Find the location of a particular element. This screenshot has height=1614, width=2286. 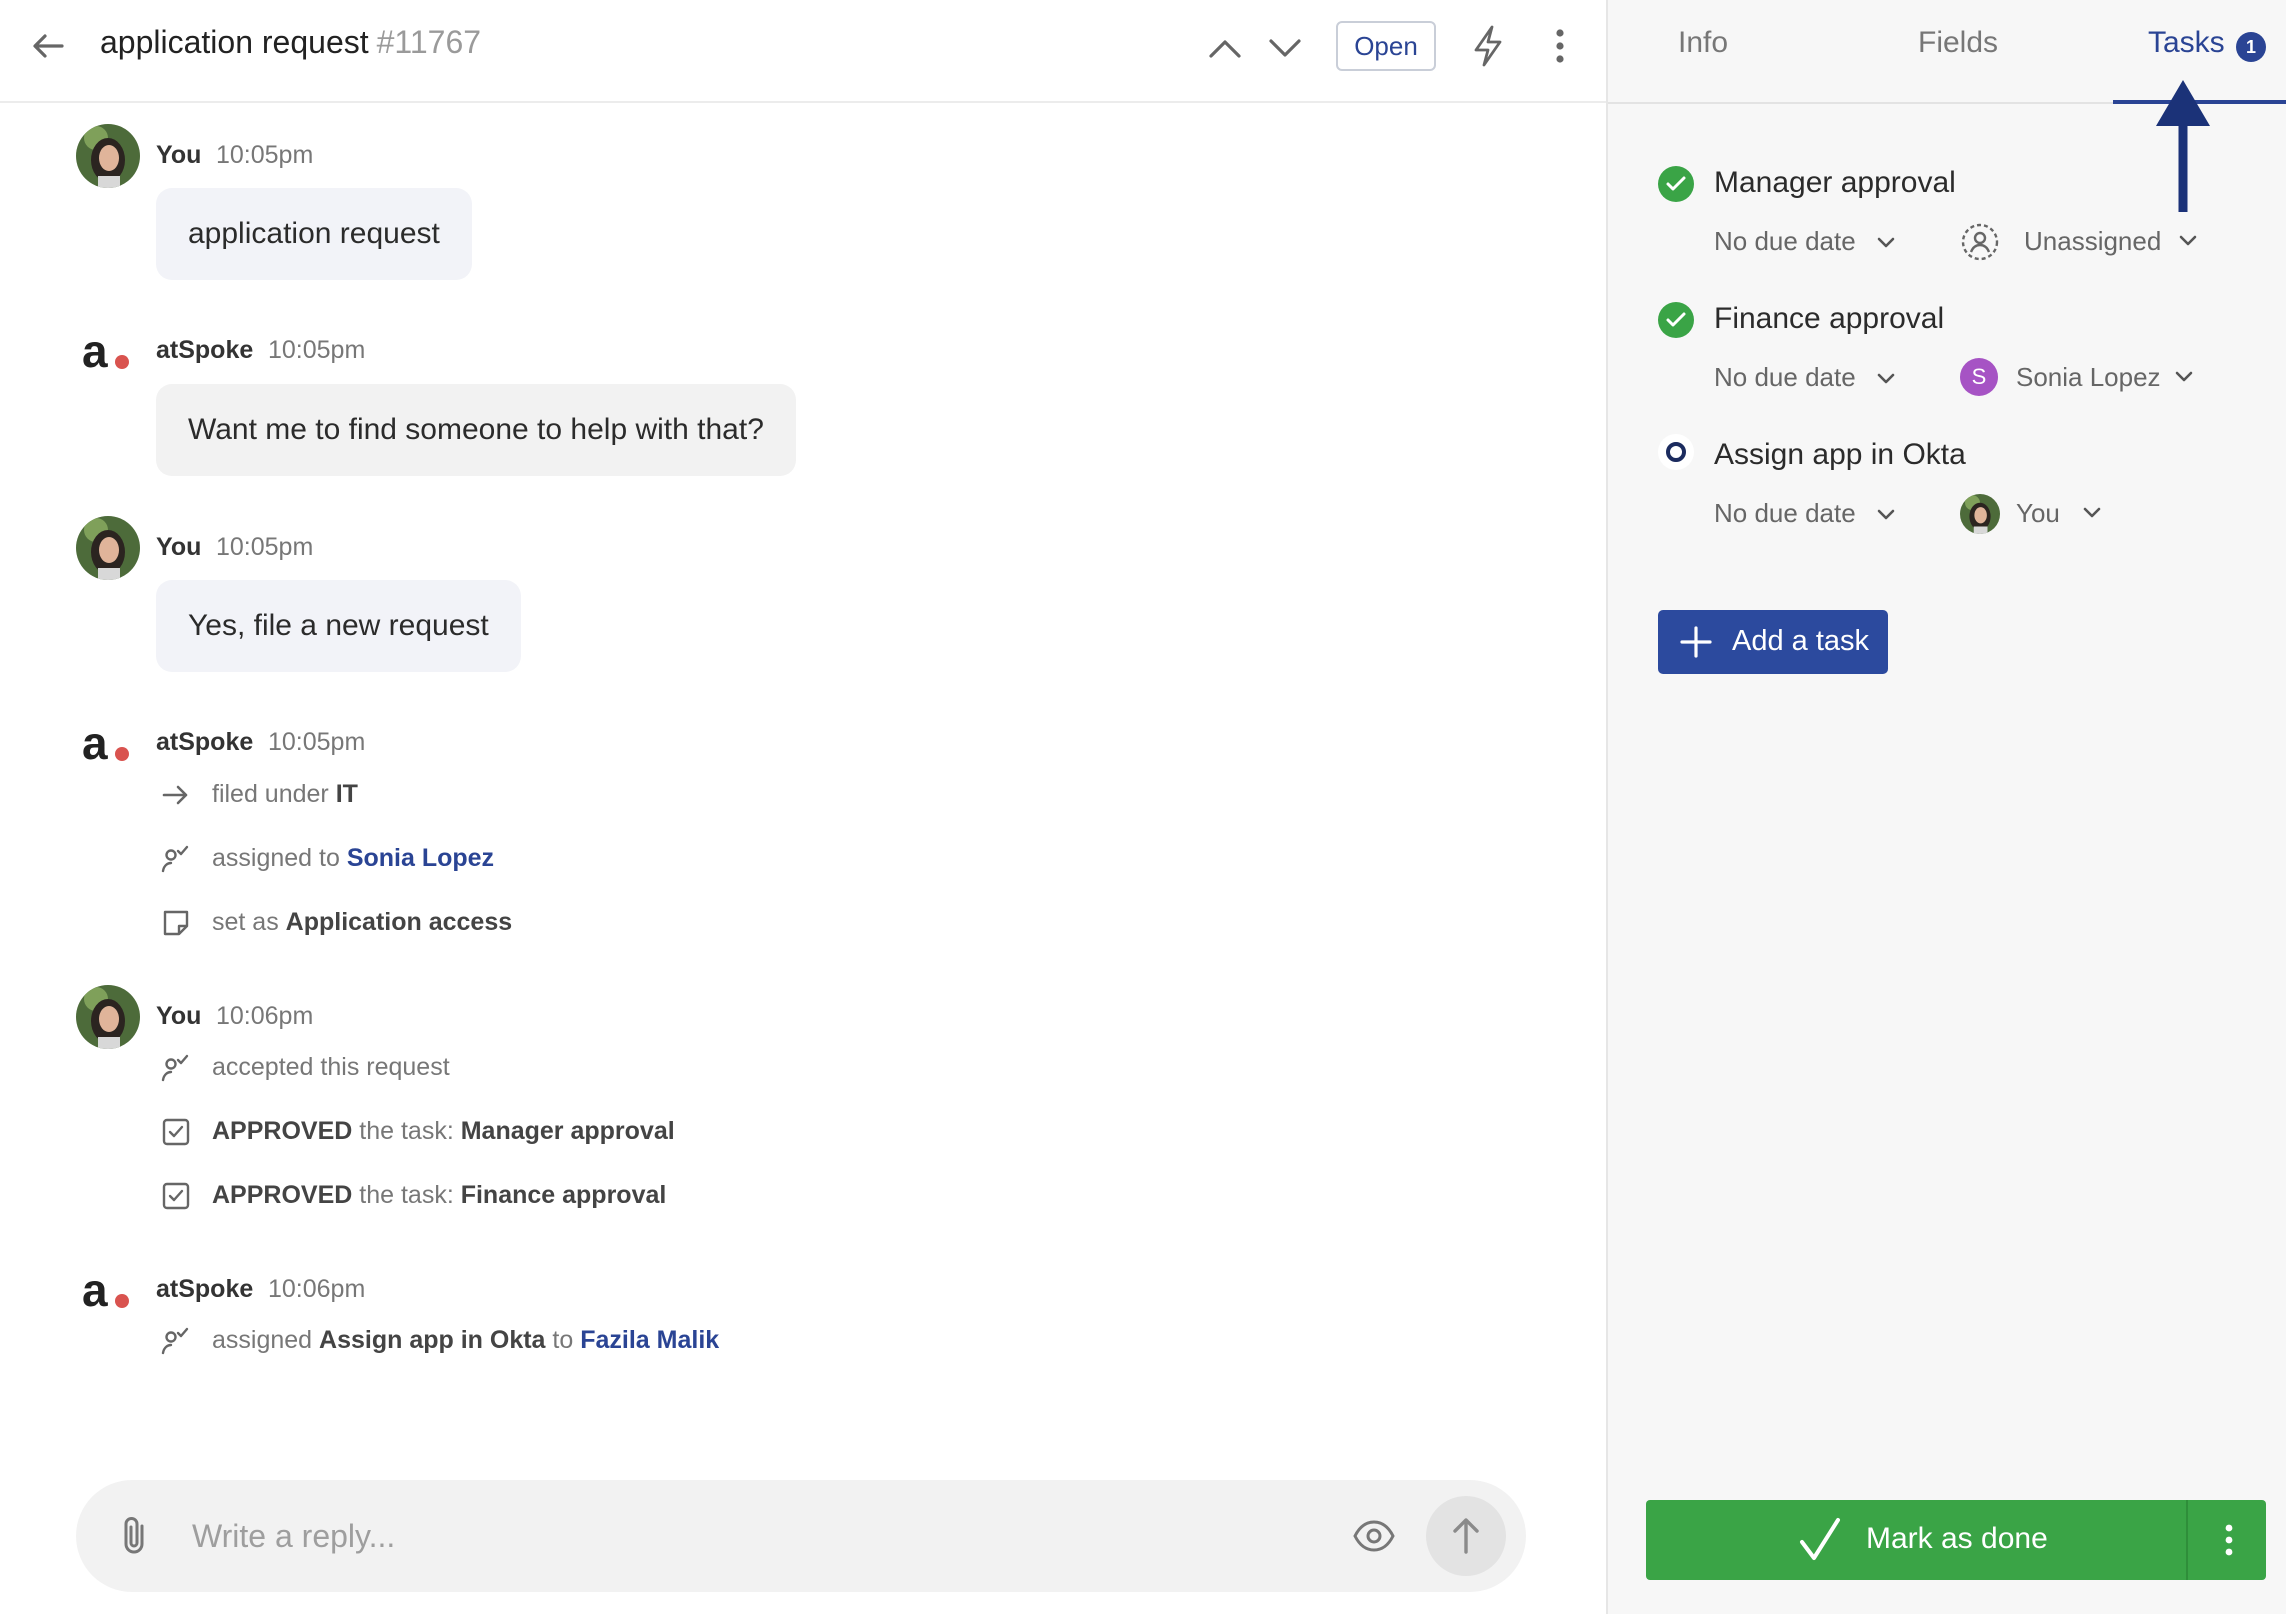

annotation-arrow-icon is located at coordinates (2183, 146).